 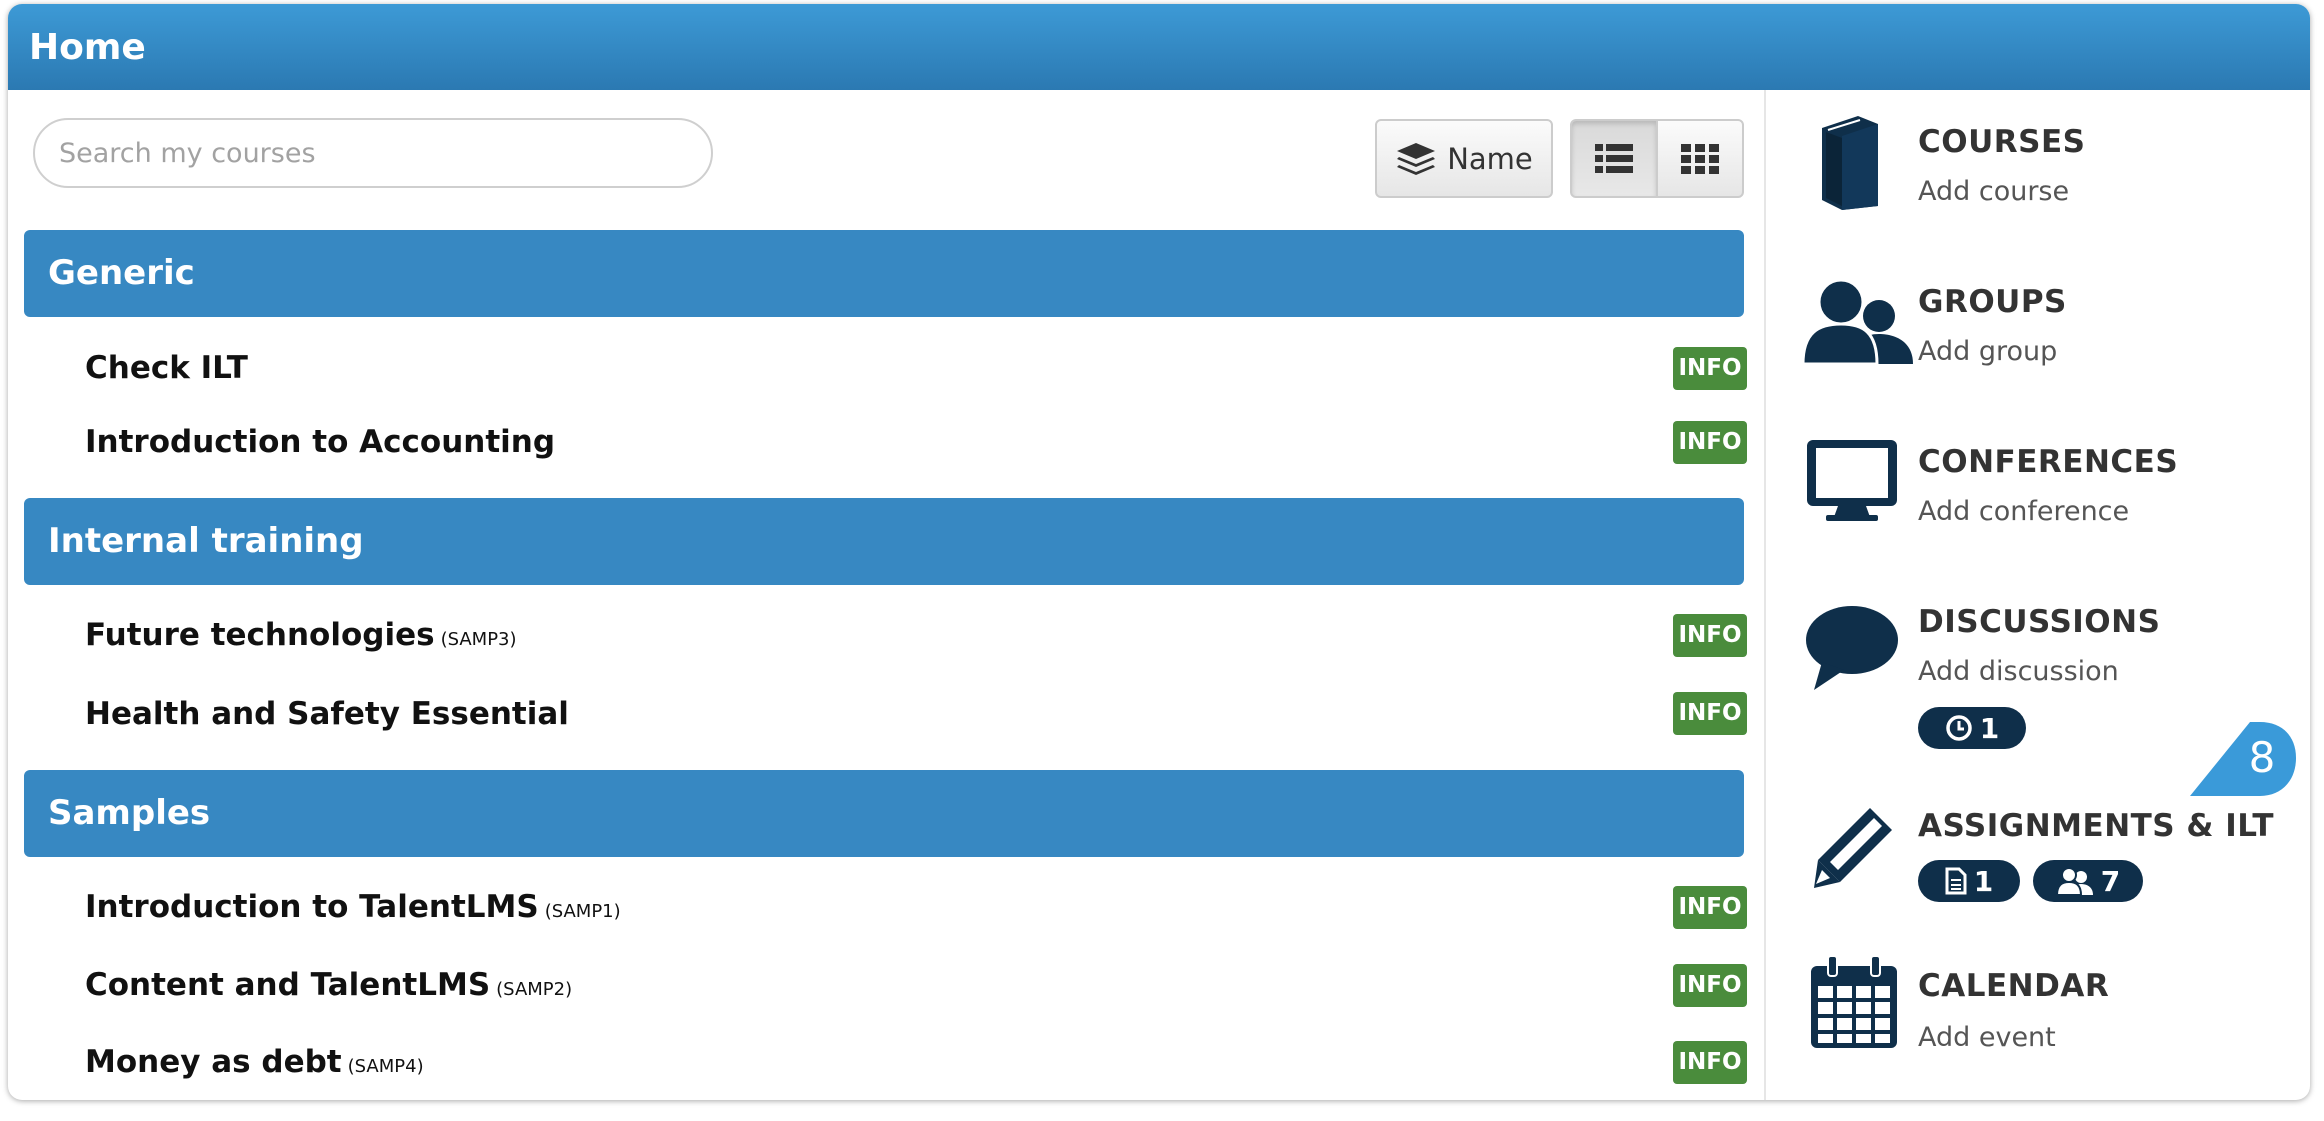 What do you see at coordinates (582, 911) in the screenshot?
I see `course-code: (SAMP1)` at bounding box center [582, 911].